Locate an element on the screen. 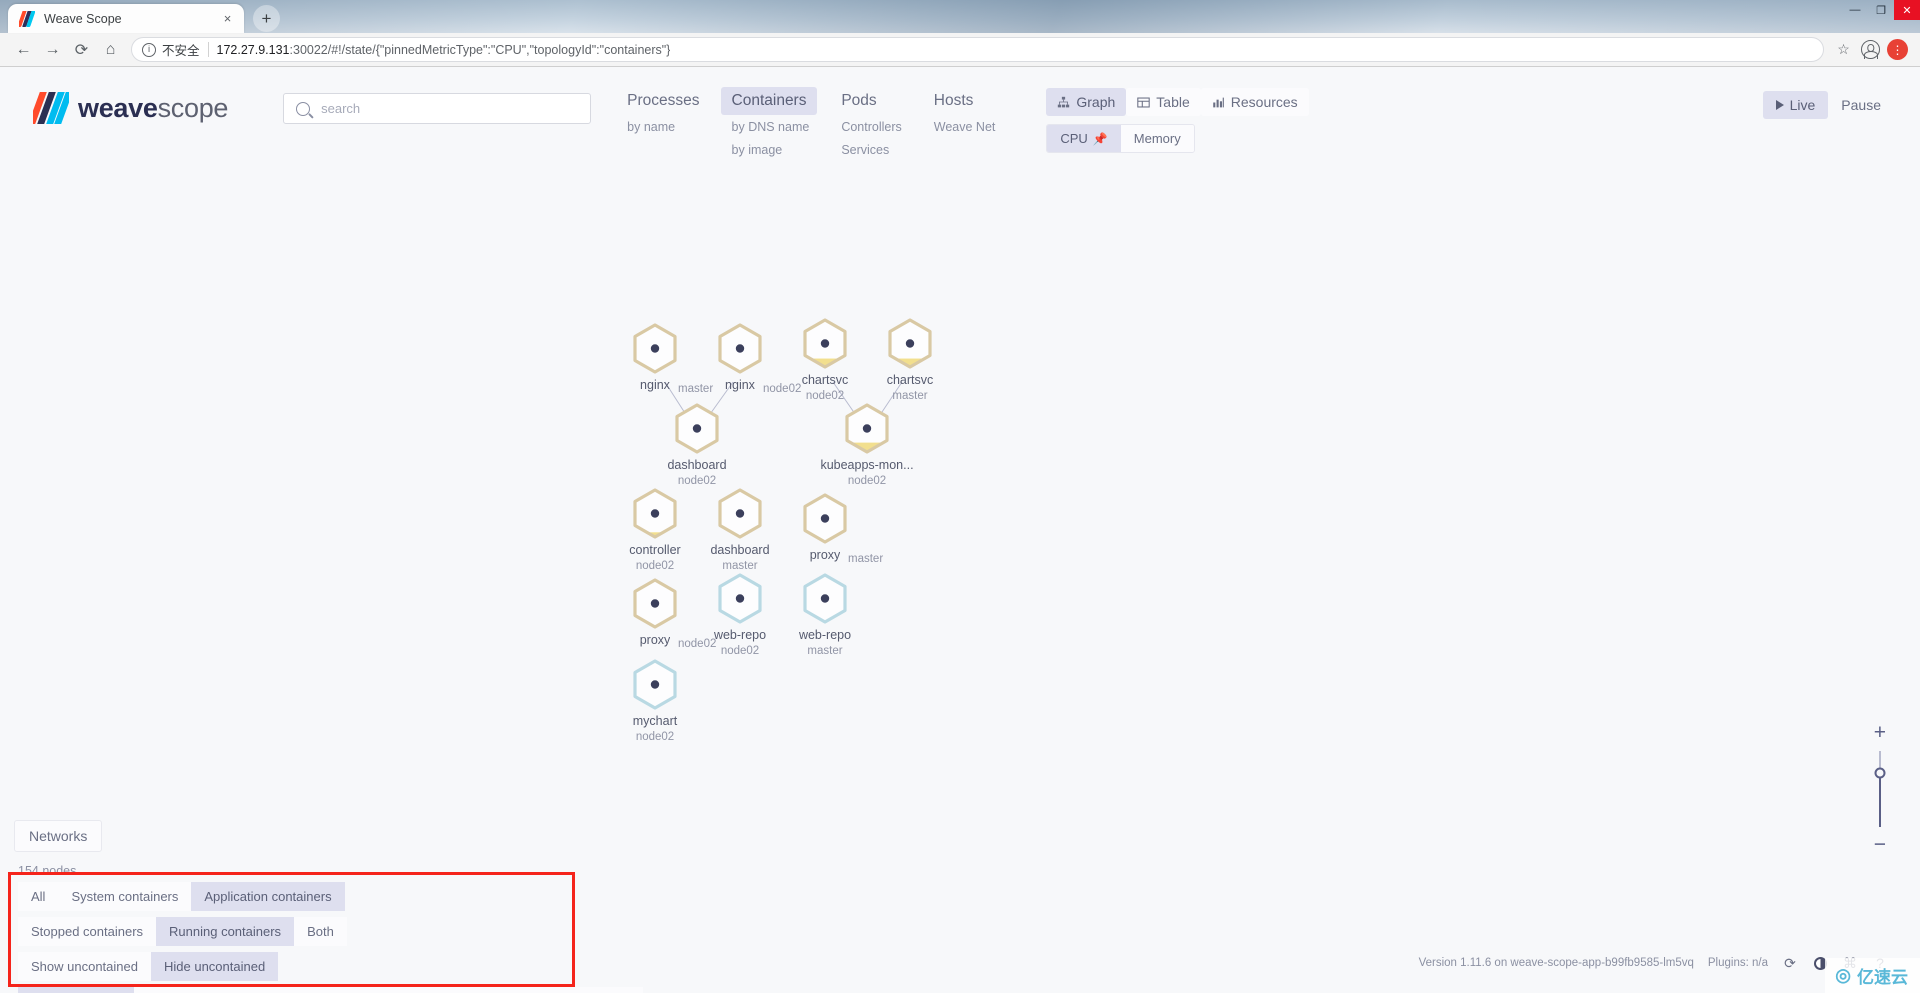 This screenshot has height=993, width=1920. metric-label: CPU is located at coordinates (1074, 138).